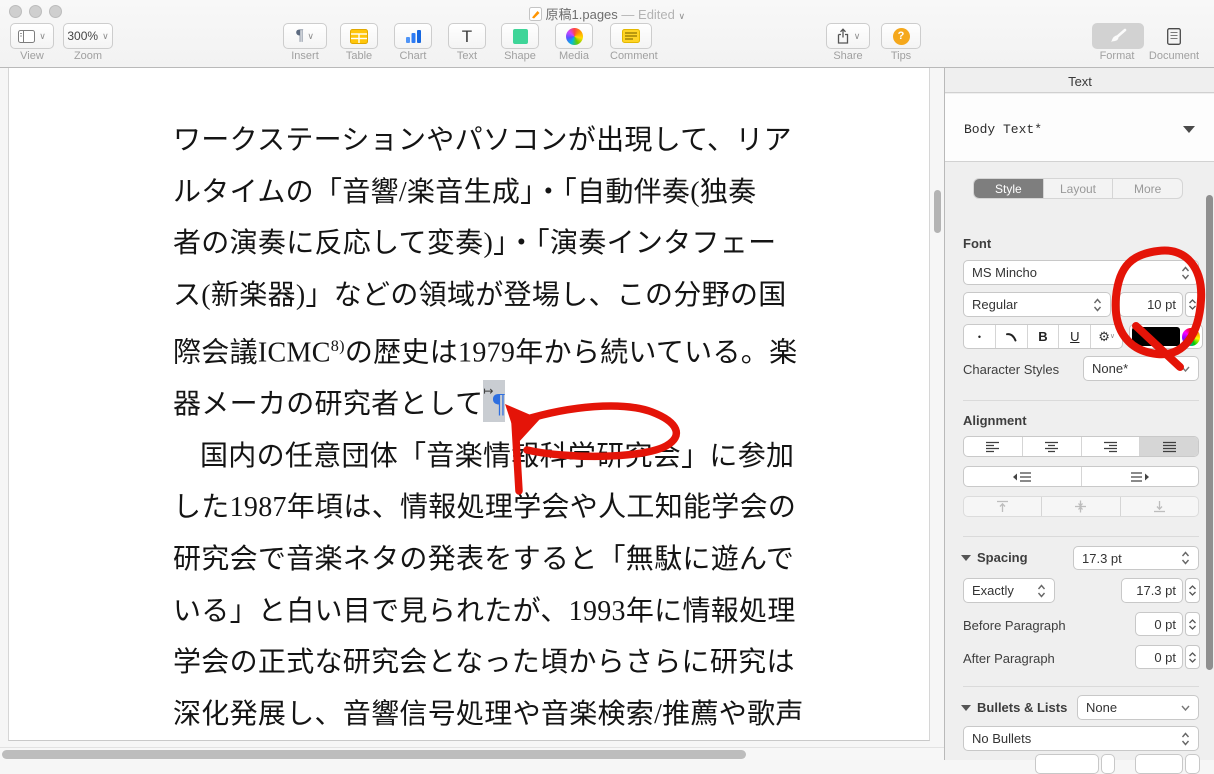 This screenshot has width=1214, height=774. Describe the element at coordinates (1075, 336) in the screenshot. I see `underline-button: U` at that location.